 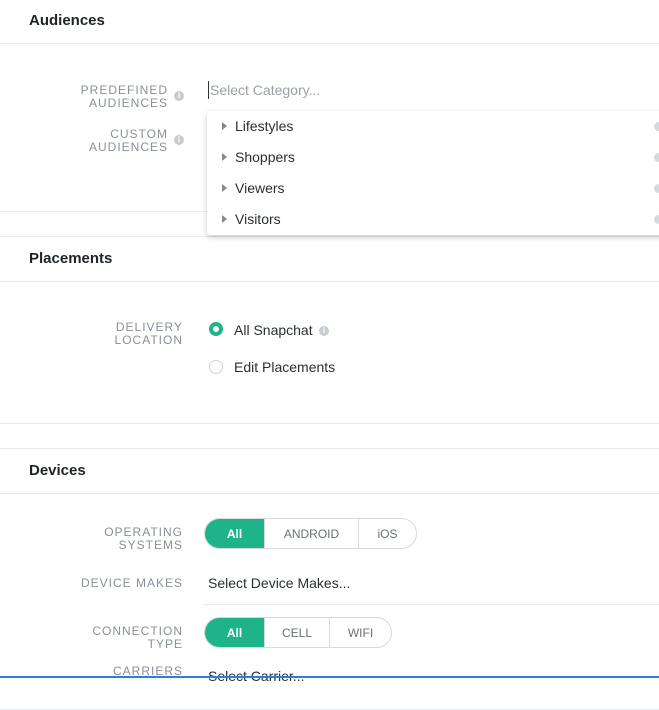 What do you see at coordinates (128, 140) in the screenshot?
I see `custom-audiences-label: CUSTOM AUDIENCES` at bounding box center [128, 140].